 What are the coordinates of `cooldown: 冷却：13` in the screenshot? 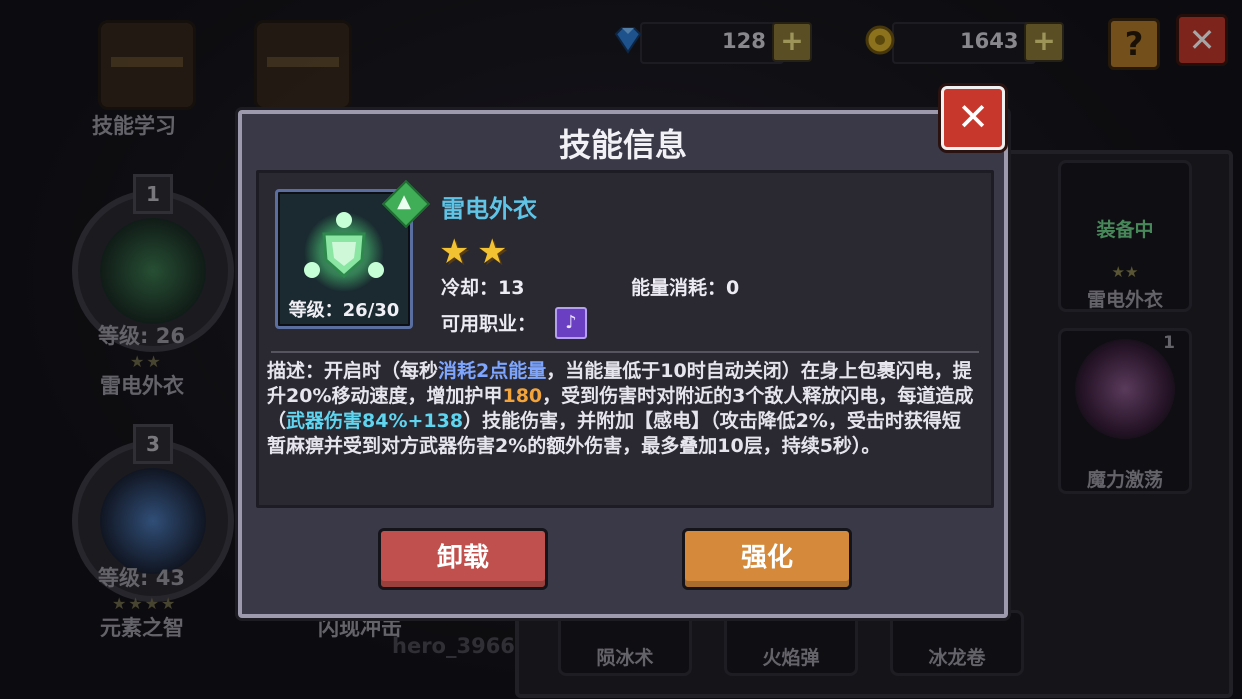 It's located at (483, 288).